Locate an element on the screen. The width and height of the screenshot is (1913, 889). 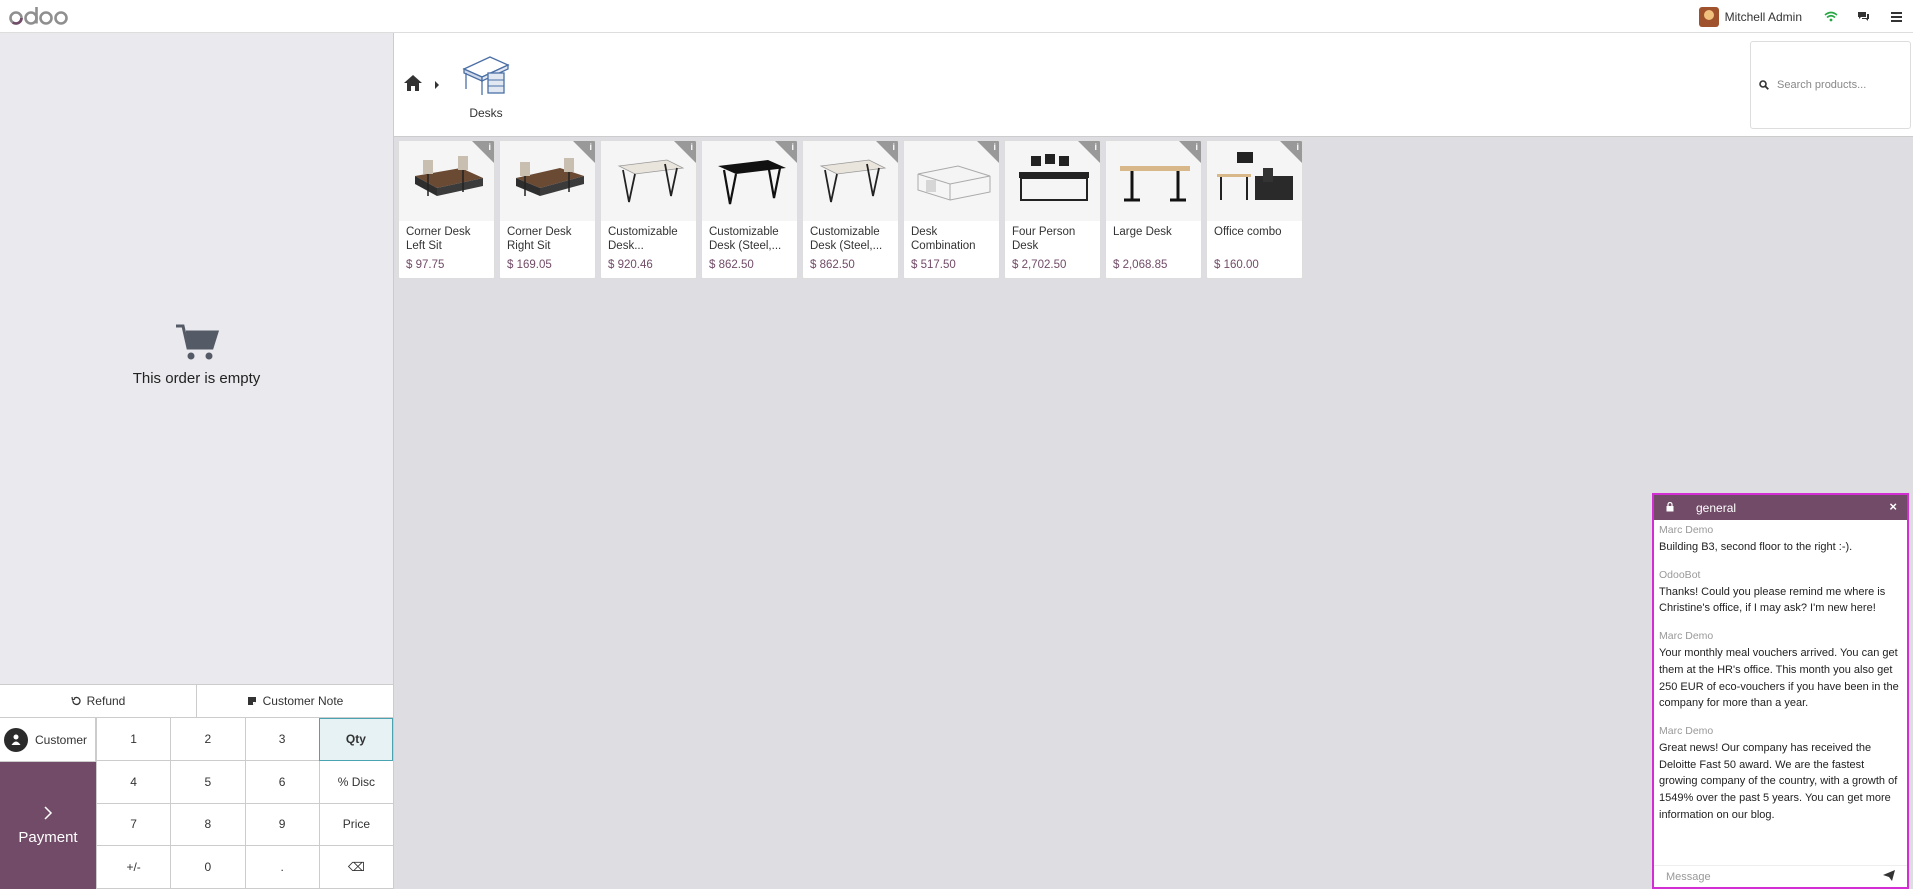
product-price: $ 517.50 is located at coordinates (933, 265).